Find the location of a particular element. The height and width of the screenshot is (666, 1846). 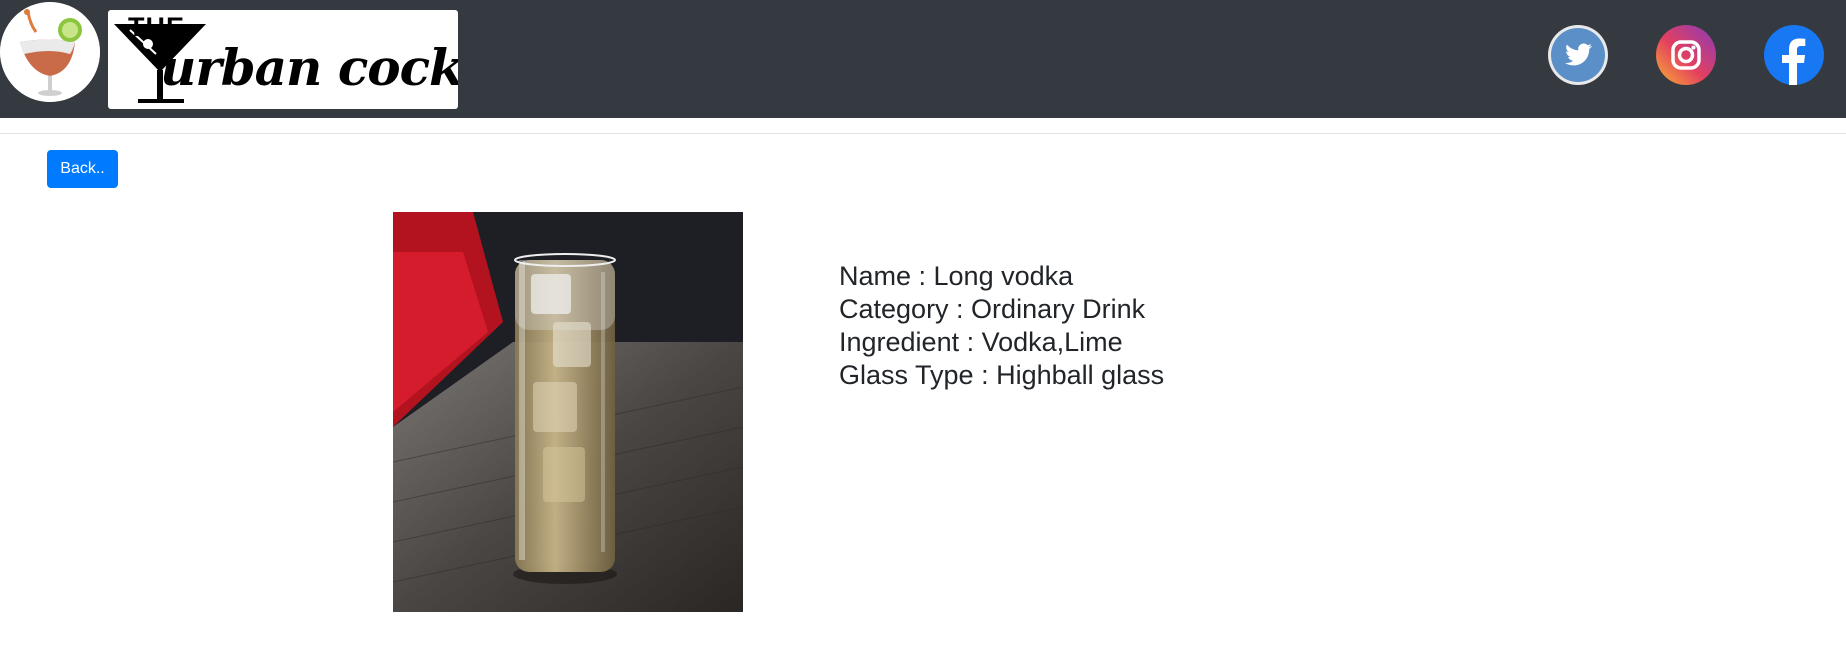

drink-glass-type: Glass Type : Highball glass is located at coordinates (1002, 375).